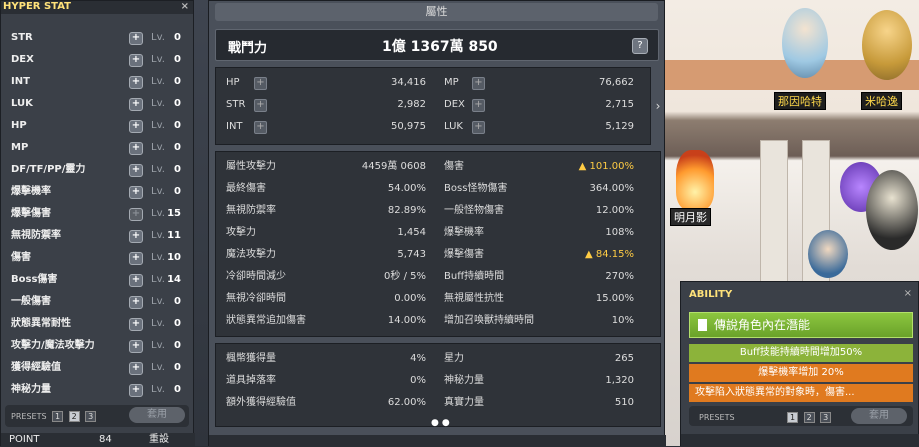 The width and height of the screenshot is (919, 447). Describe the element at coordinates (251, 380) in the screenshot. I see `stat-label: 道具掉落率` at that location.